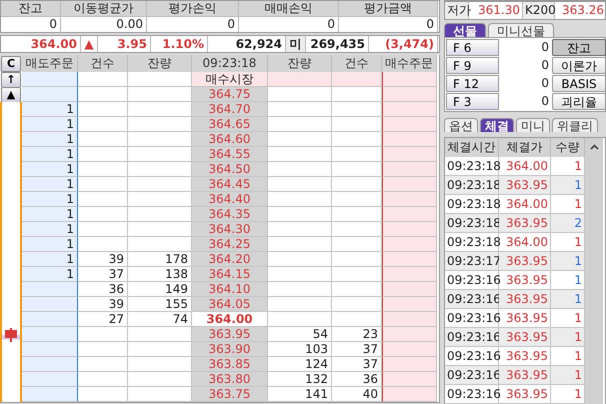  Describe the element at coordinates (11, 94) in the screenshot. I see `arrow-button: ▲` at that location.